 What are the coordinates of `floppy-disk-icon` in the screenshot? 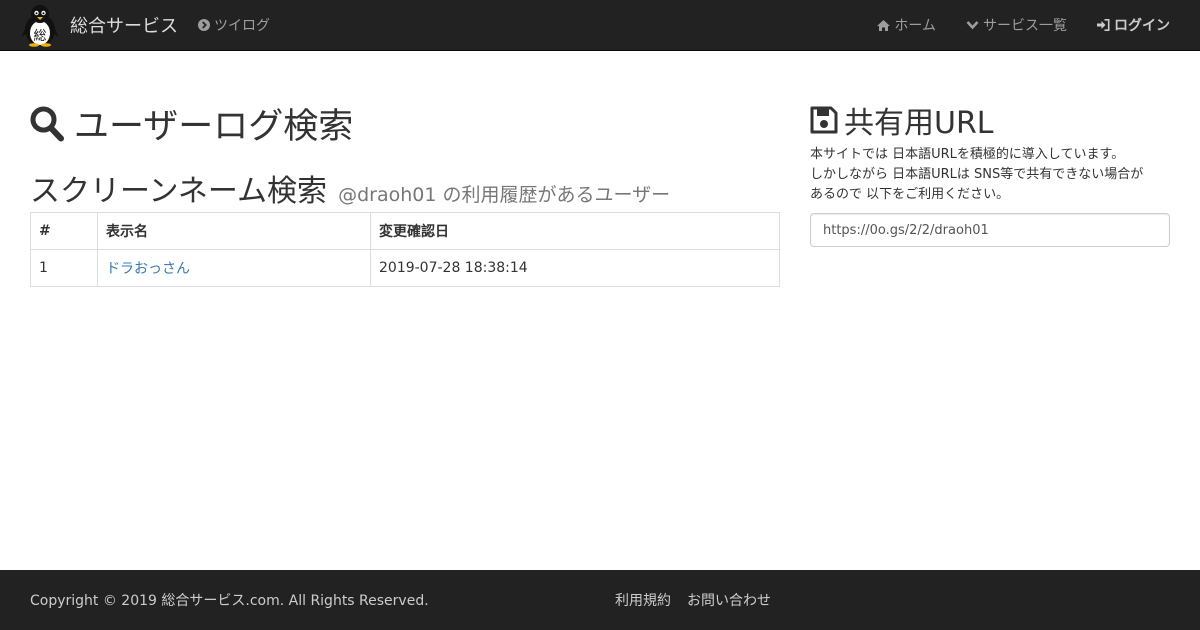 It's located at (824, 120).